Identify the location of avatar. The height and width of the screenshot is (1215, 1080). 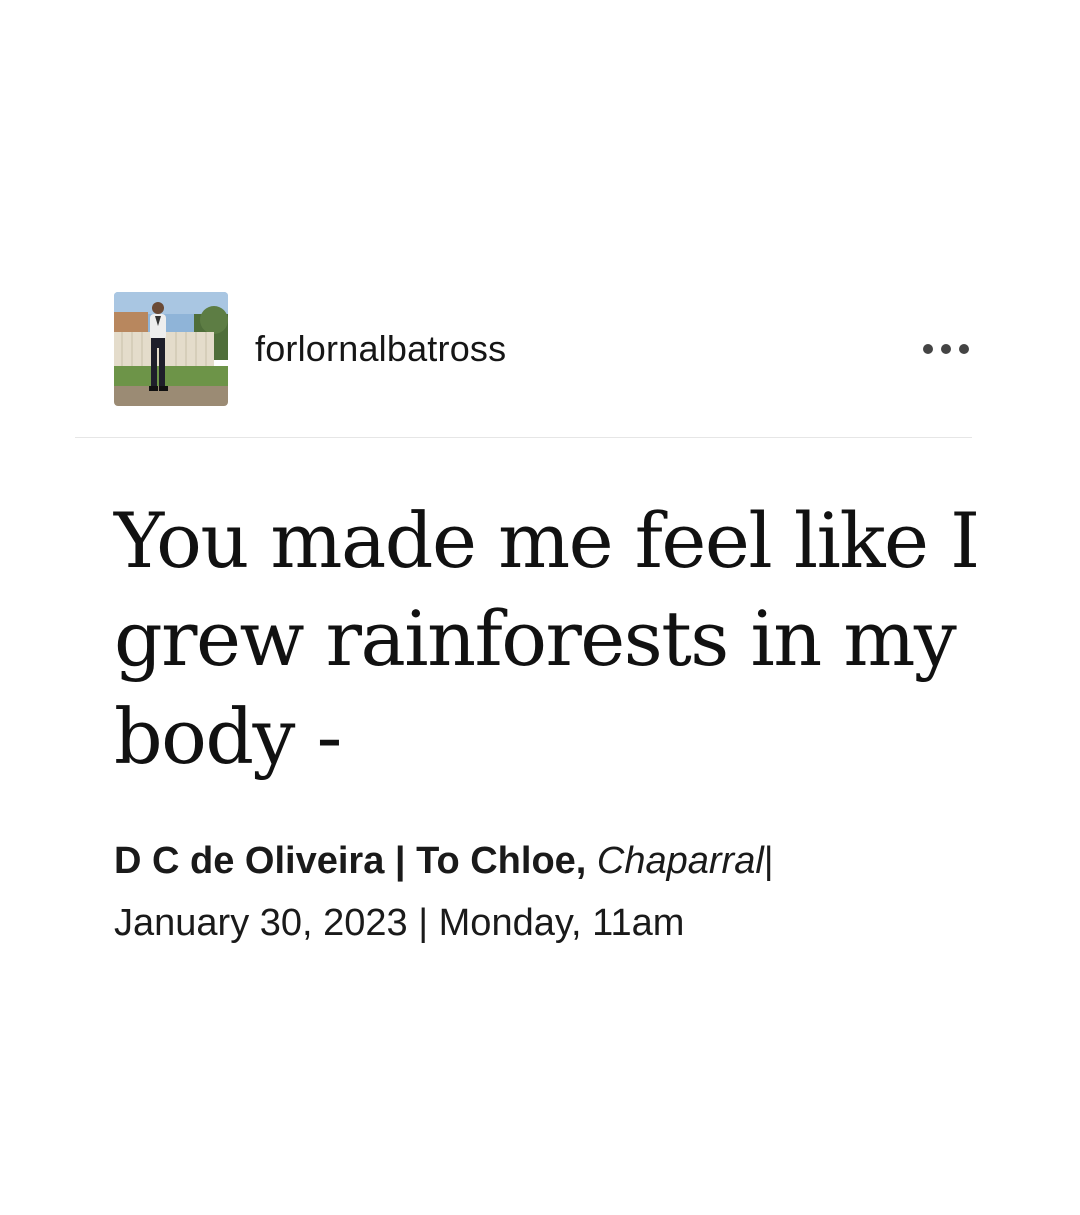
(171, 349).